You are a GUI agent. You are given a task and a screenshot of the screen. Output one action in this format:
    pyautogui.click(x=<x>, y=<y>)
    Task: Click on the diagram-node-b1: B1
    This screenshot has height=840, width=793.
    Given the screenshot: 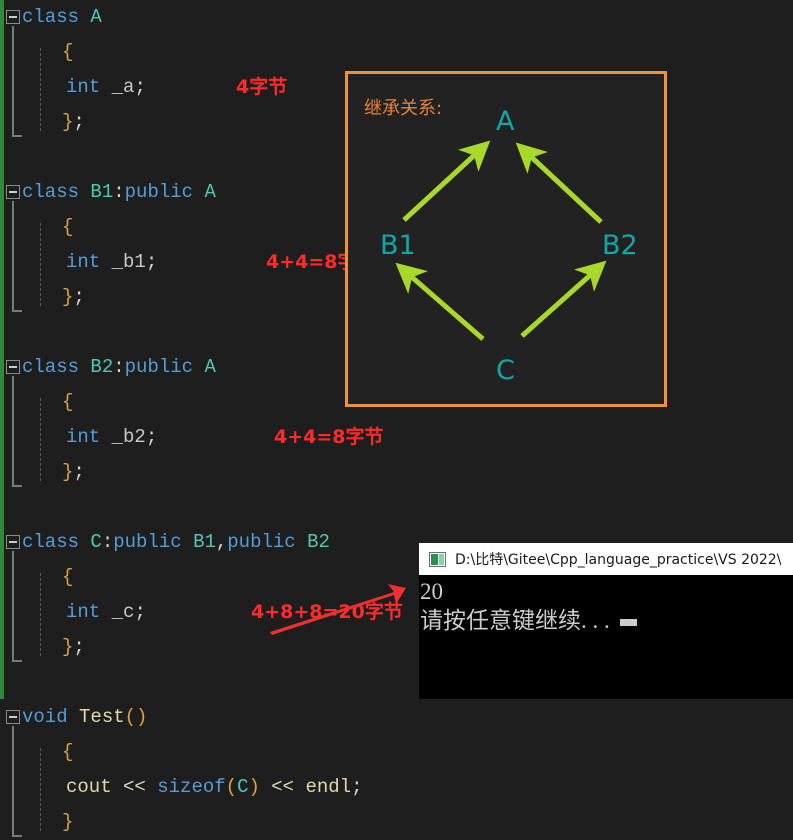 What is the action you would take?
    pyautogui.click(x=398, y=245)
    